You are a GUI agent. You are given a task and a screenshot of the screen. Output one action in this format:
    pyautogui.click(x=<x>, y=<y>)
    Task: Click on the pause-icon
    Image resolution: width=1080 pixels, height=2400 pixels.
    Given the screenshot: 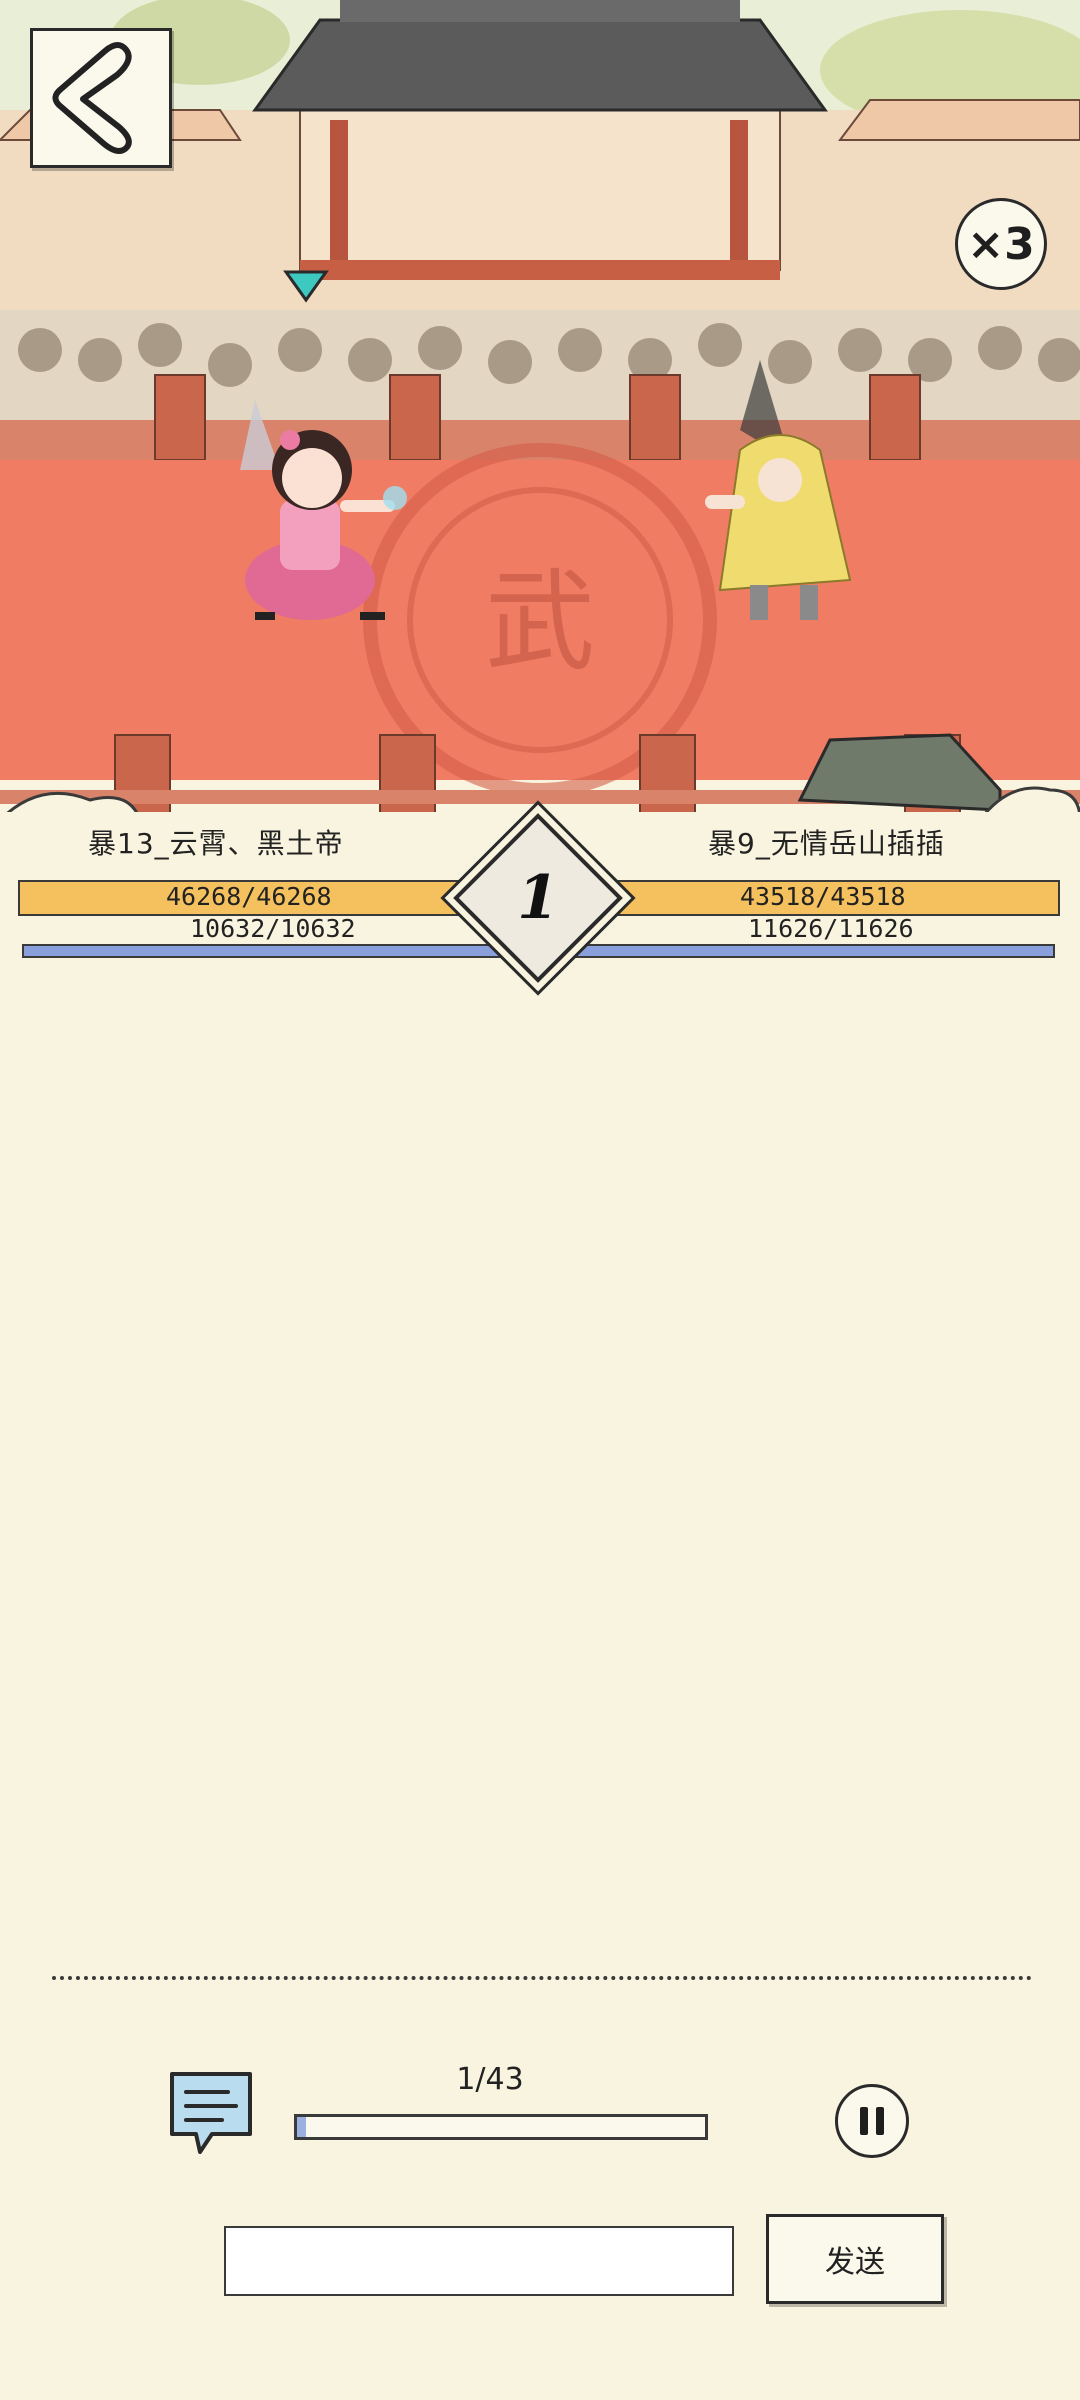 What is the action you would take?
    pyautogui.click(x=872, y=2121)
    